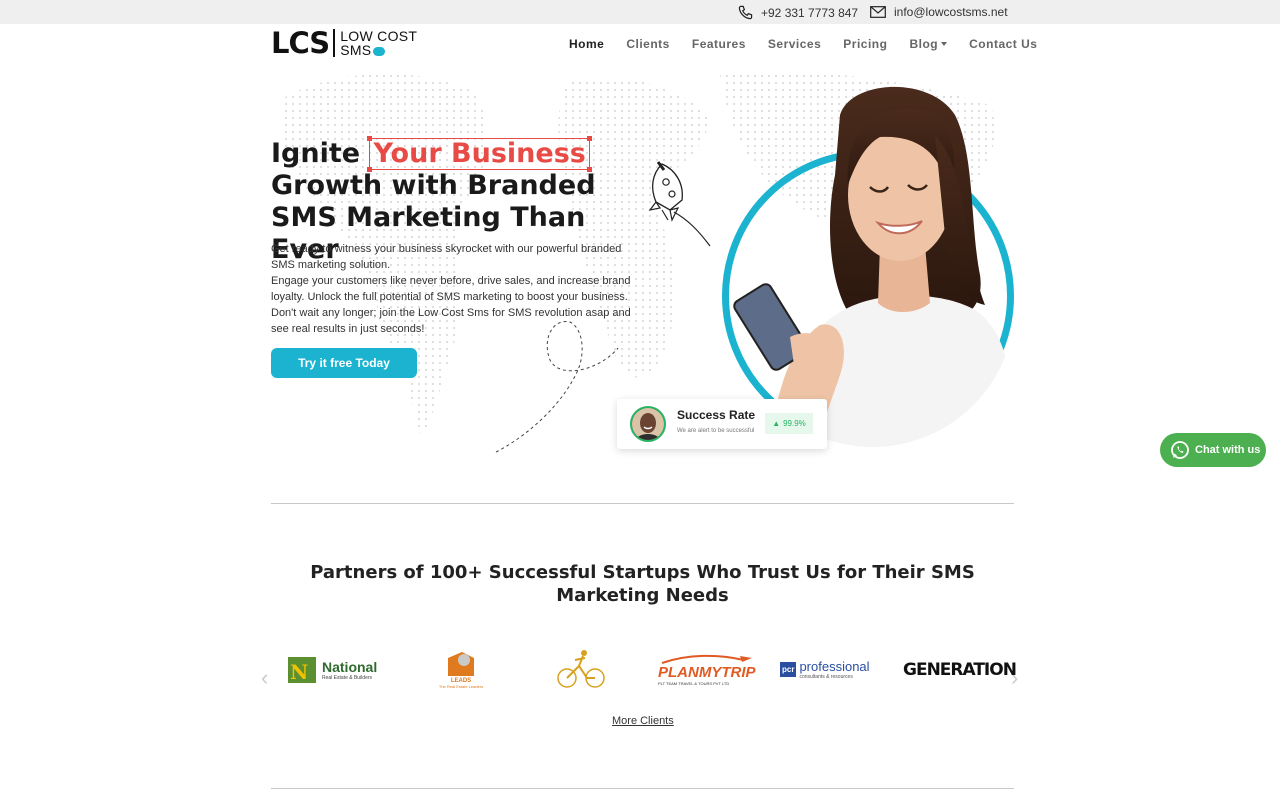 This screenshot has height=800, width=1280. I want to click on phone-contact: +92 331 7773 847, so click(798, 12).